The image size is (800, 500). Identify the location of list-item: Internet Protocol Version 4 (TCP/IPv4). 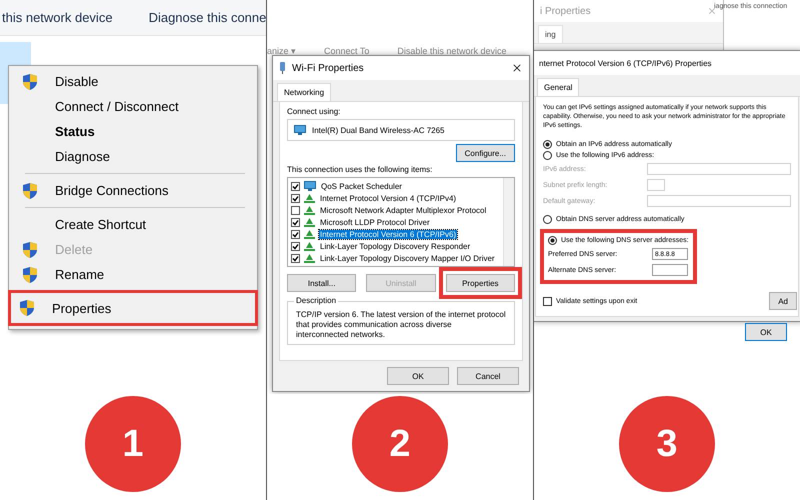
(388, 198).